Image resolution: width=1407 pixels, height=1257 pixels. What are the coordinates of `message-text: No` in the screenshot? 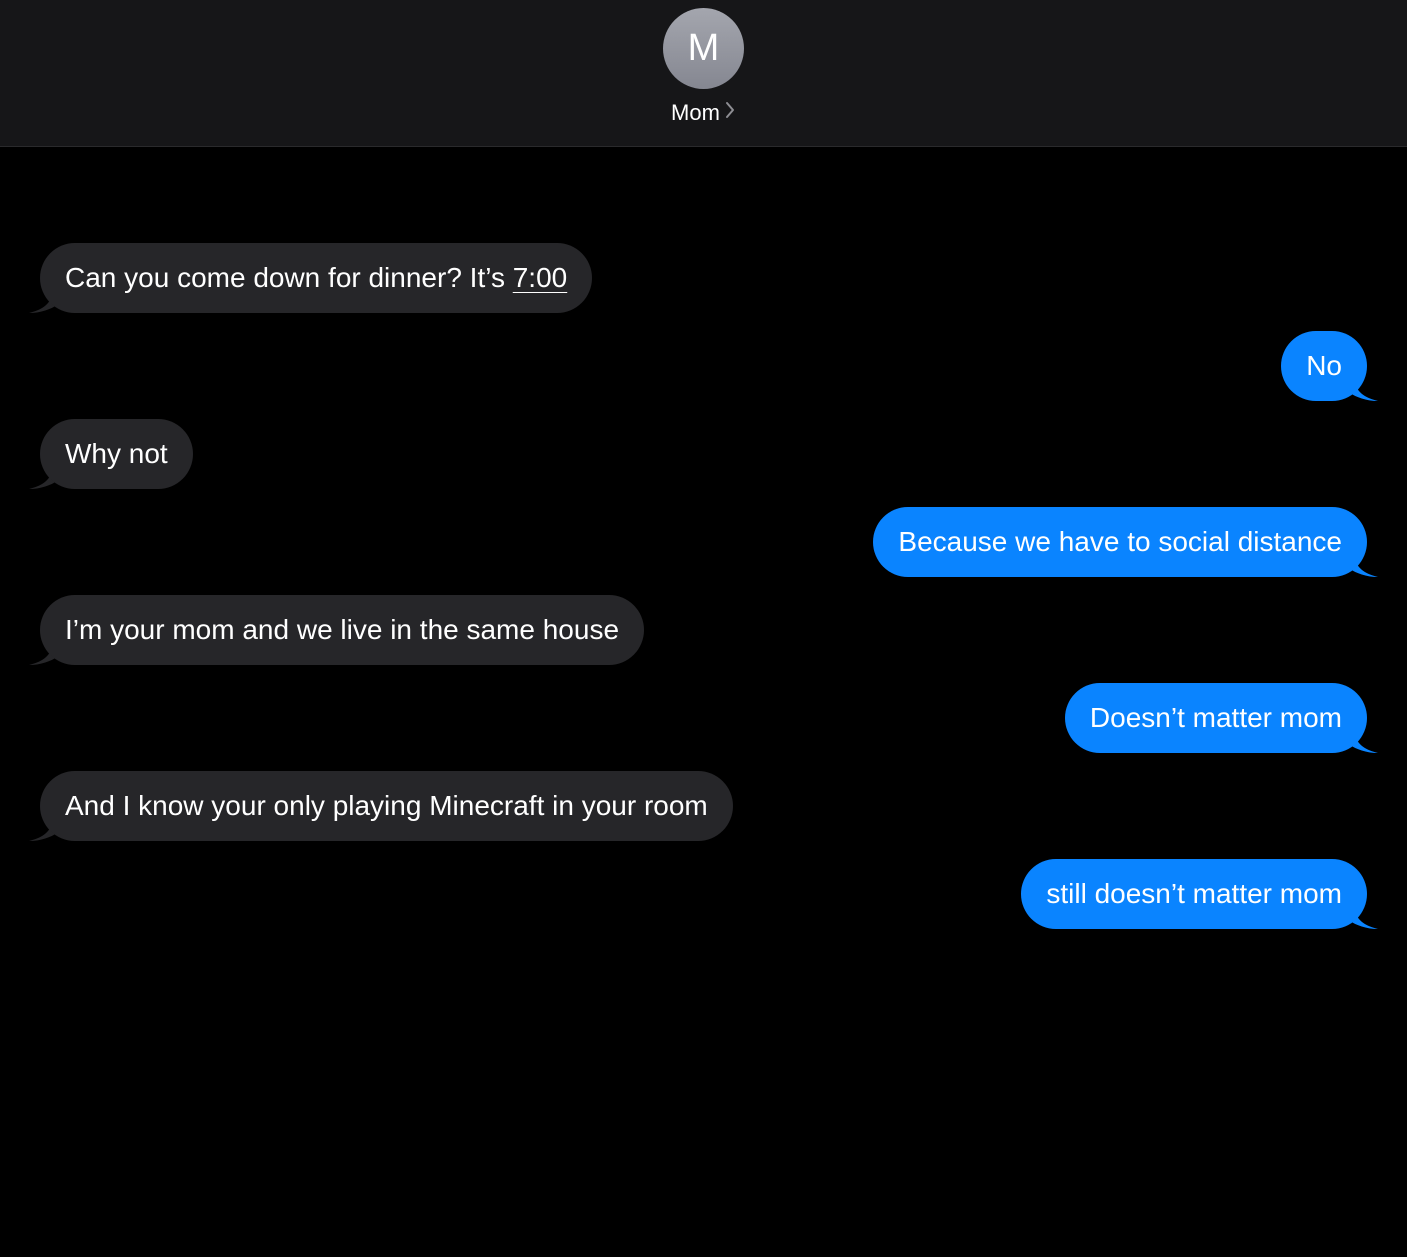 It's located at (1324, 365).